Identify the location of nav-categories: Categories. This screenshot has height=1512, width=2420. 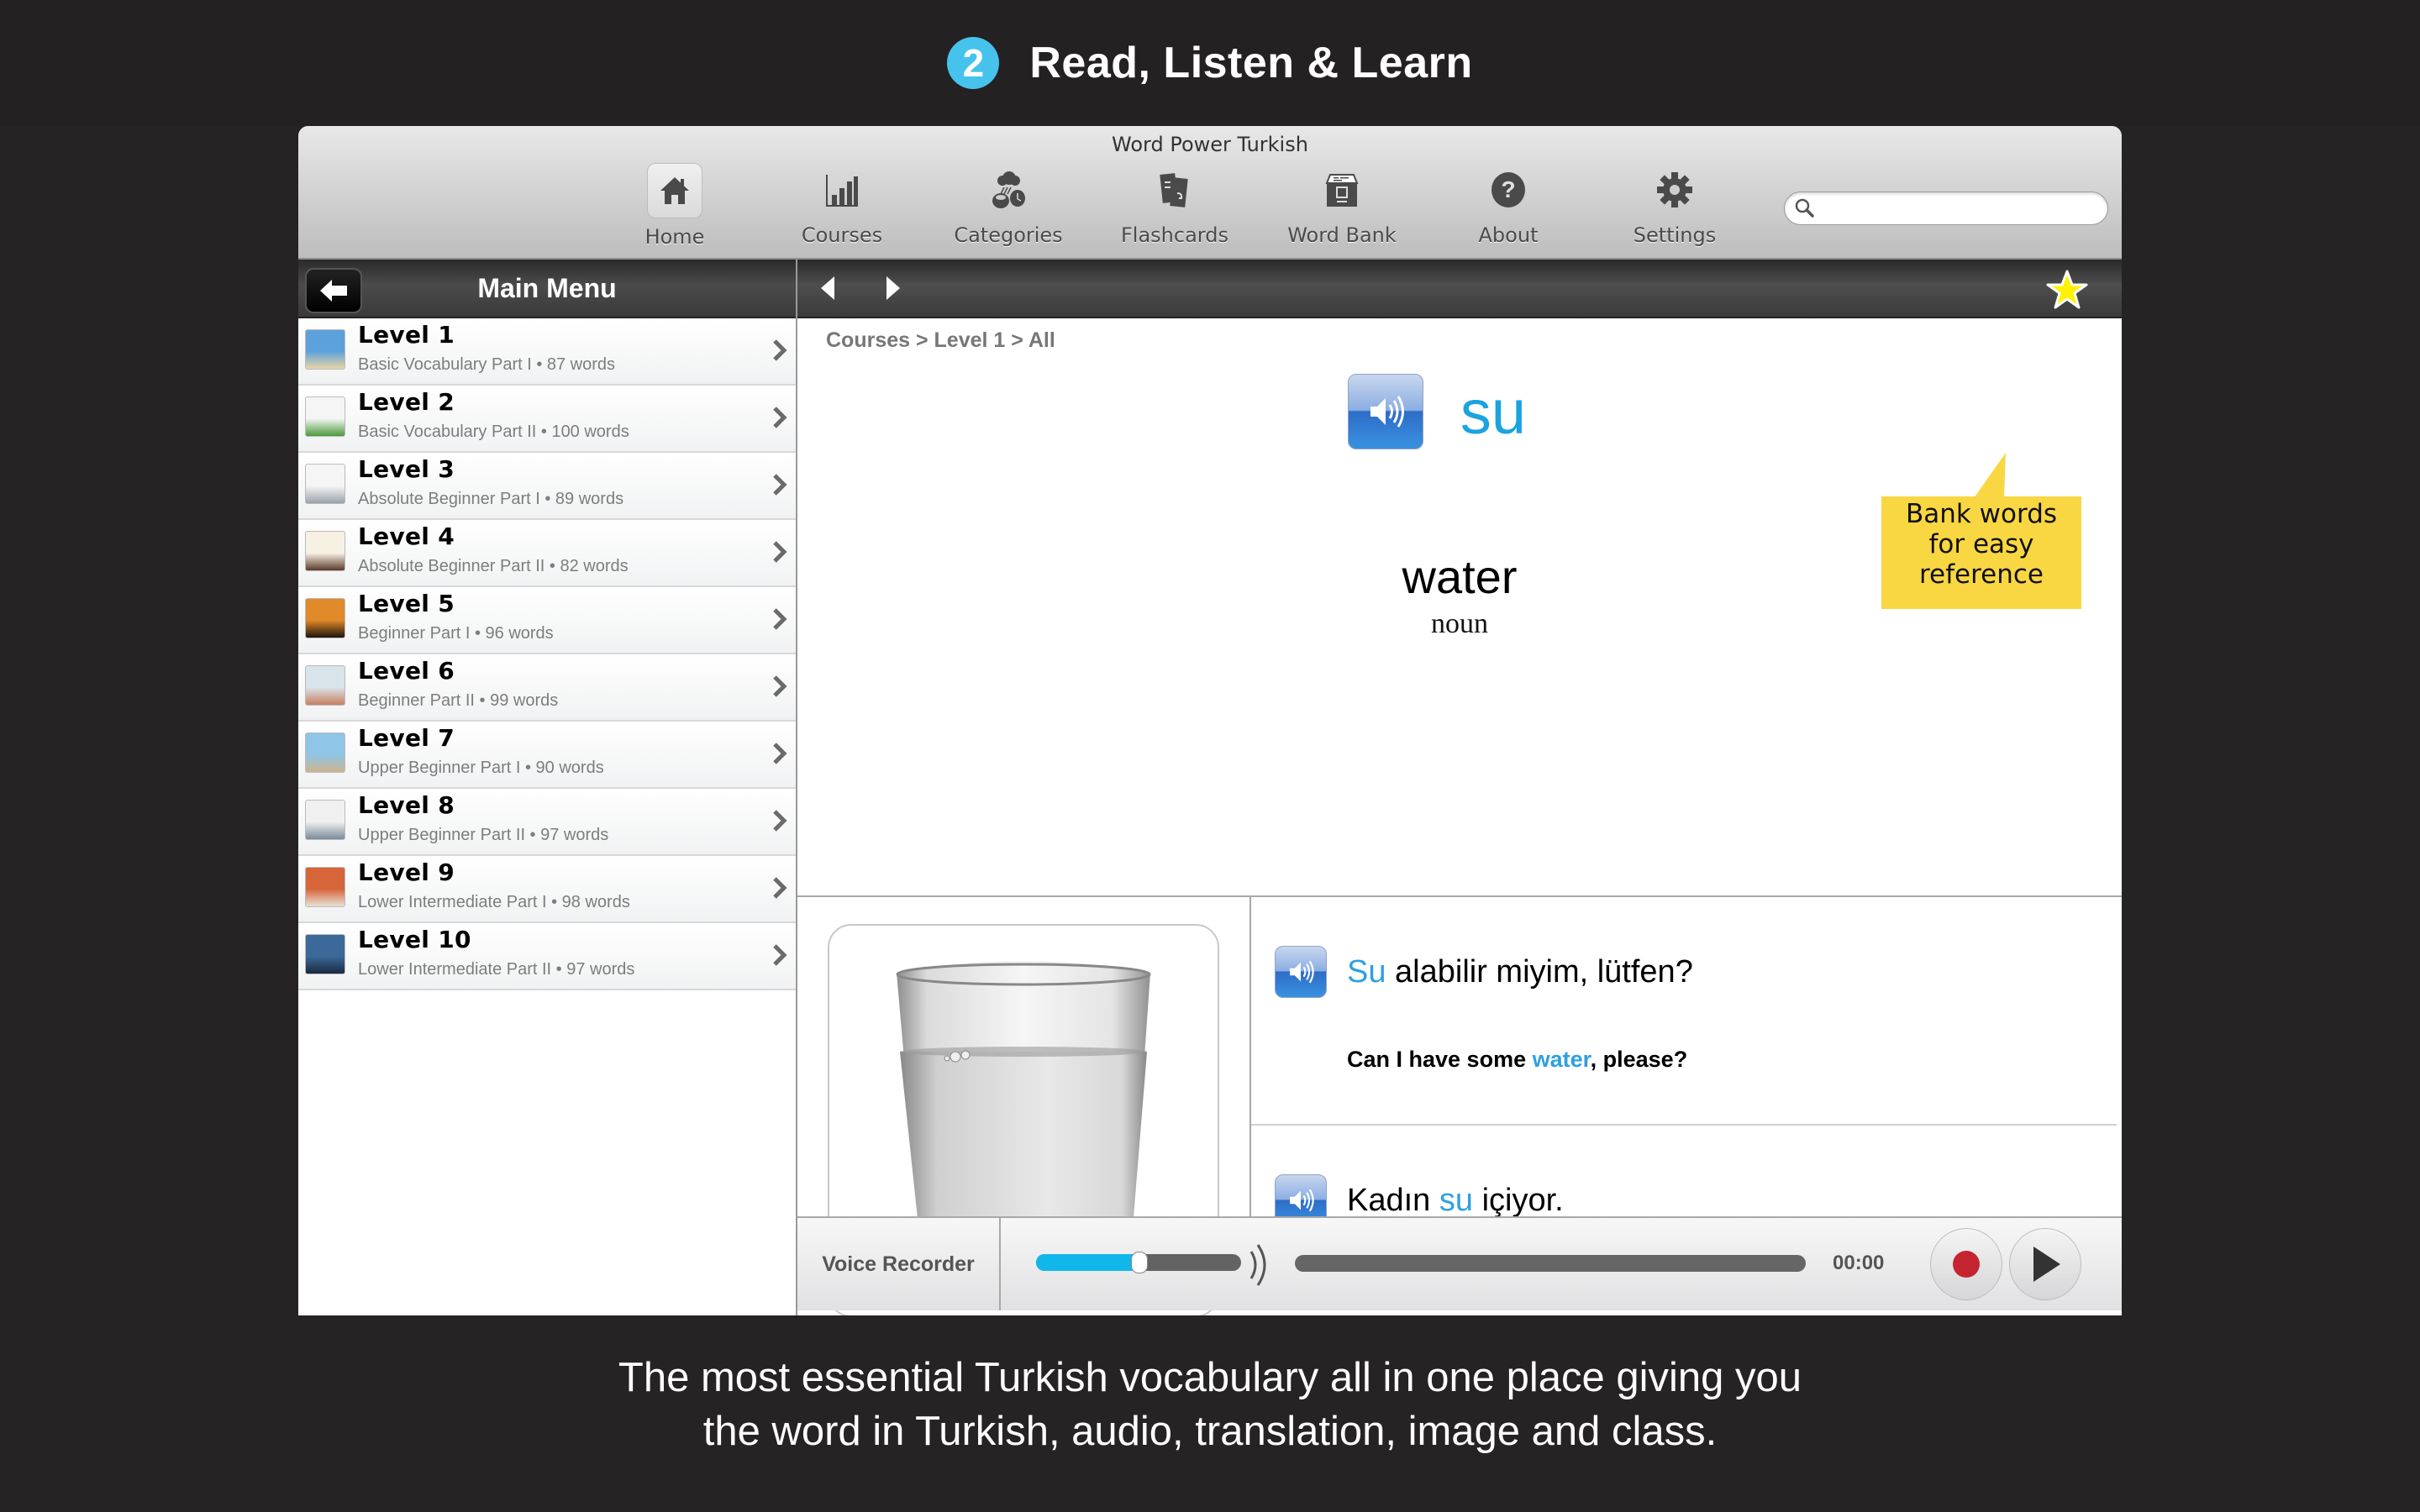
(1008, 208).